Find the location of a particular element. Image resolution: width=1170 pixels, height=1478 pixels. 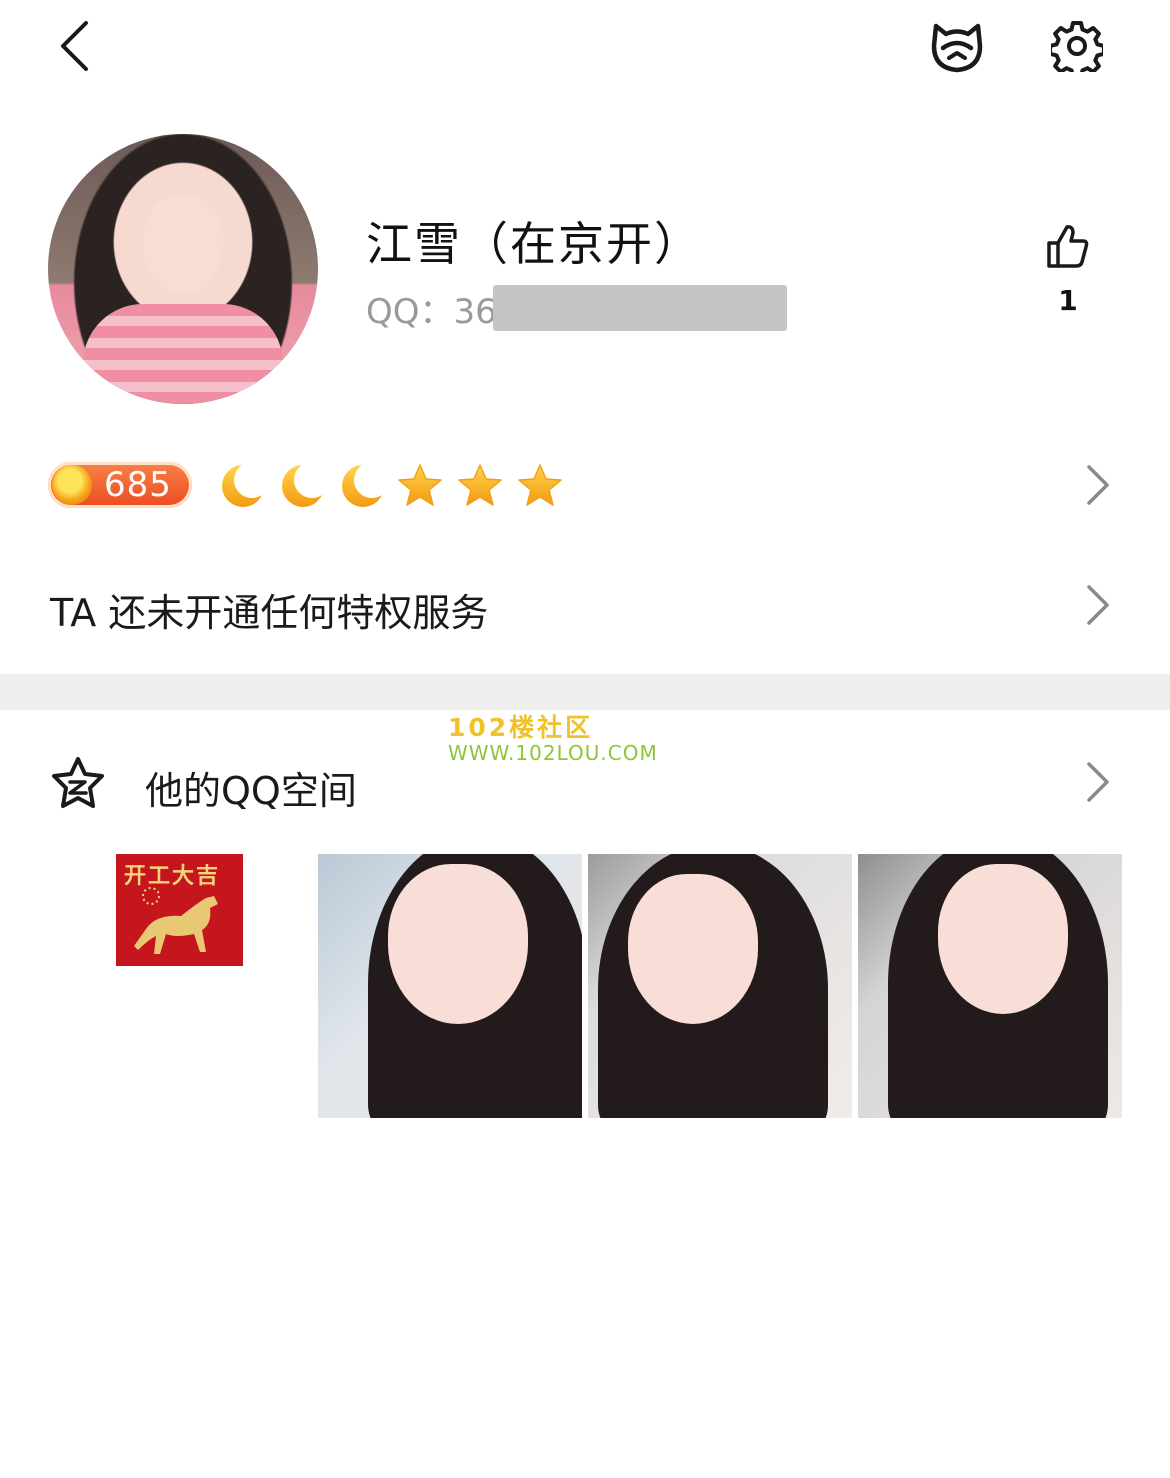

profile-name: 江雪（在京开） is located at coordinates (534, 244).